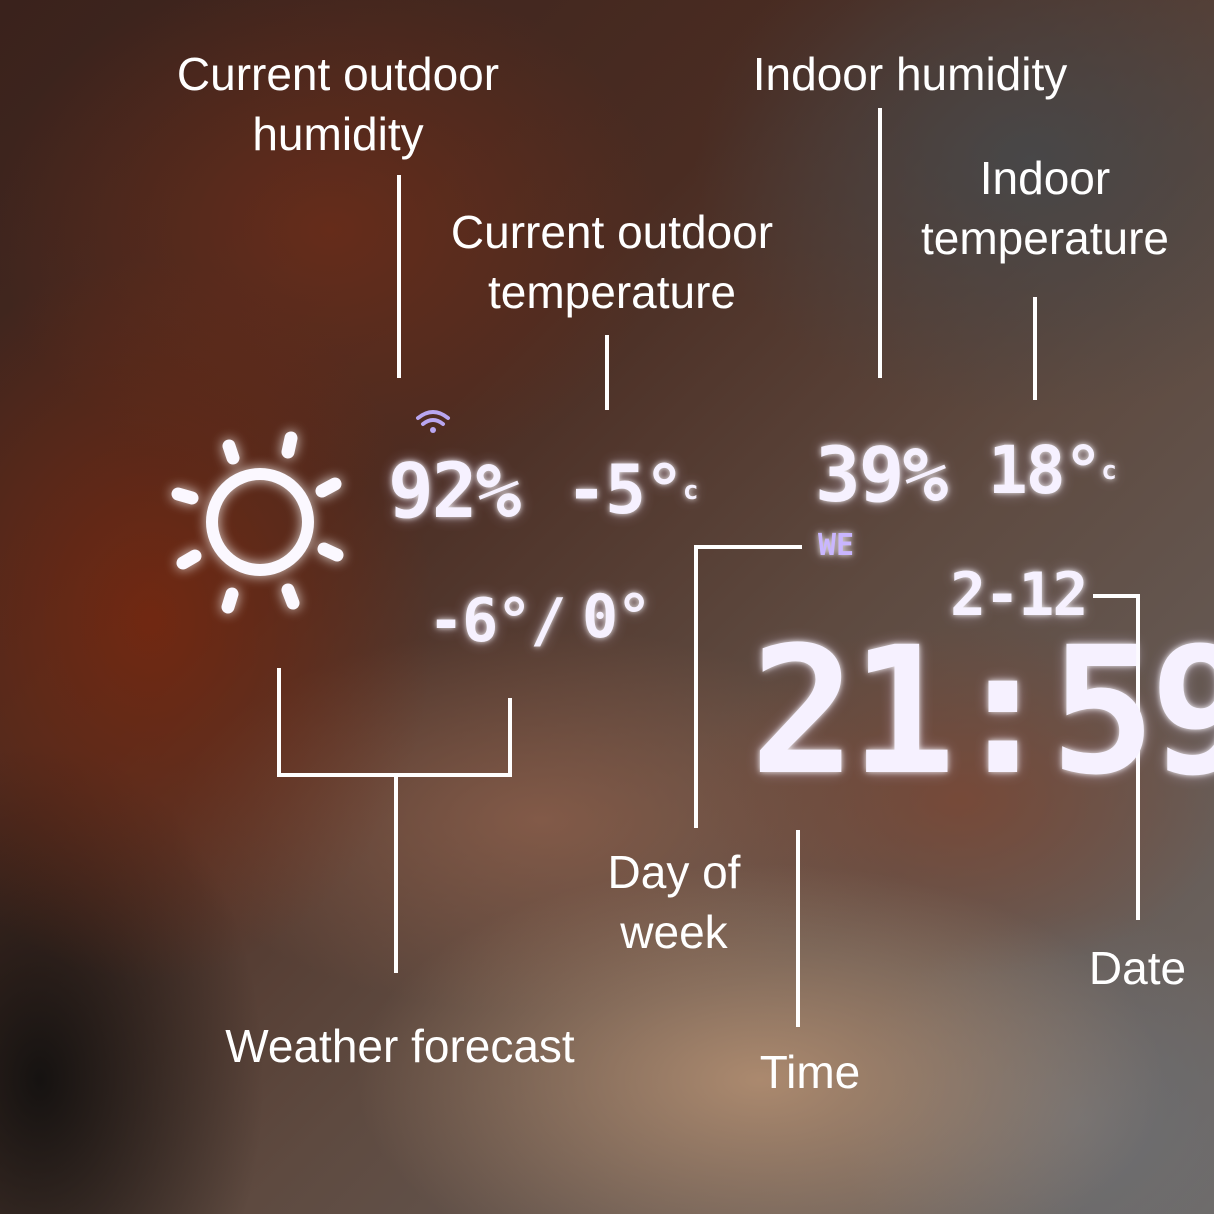  What do you see at coordinates (617, 617) in the screenshot?
I see `forecast-high-value: 0°` at bounding box center [617, 617].